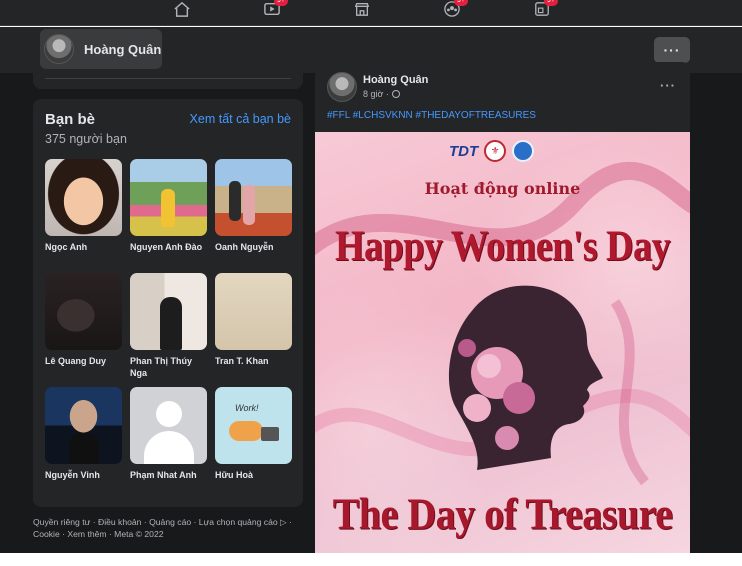 The image size is (742, 566). Describe the element at coordinates (168, 367) in the screenshot. I see `friend-name: Phan Thị Thúy Nga` at that location.